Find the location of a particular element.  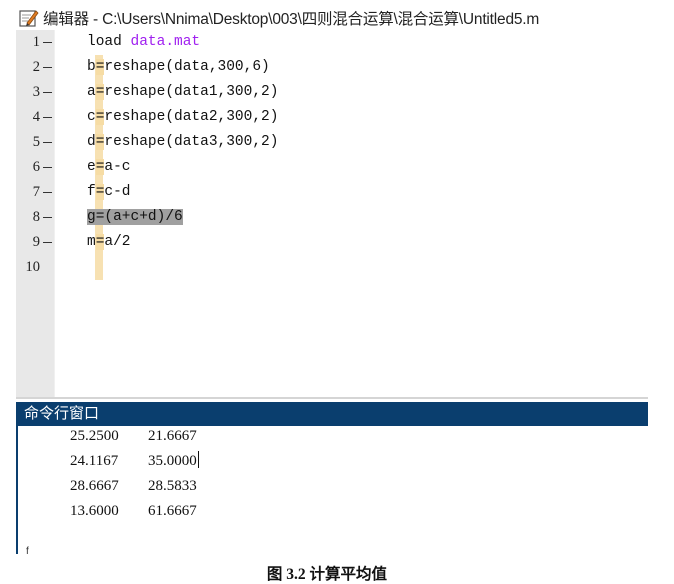

code-token: a/2 is located at coordinates (117, 242).